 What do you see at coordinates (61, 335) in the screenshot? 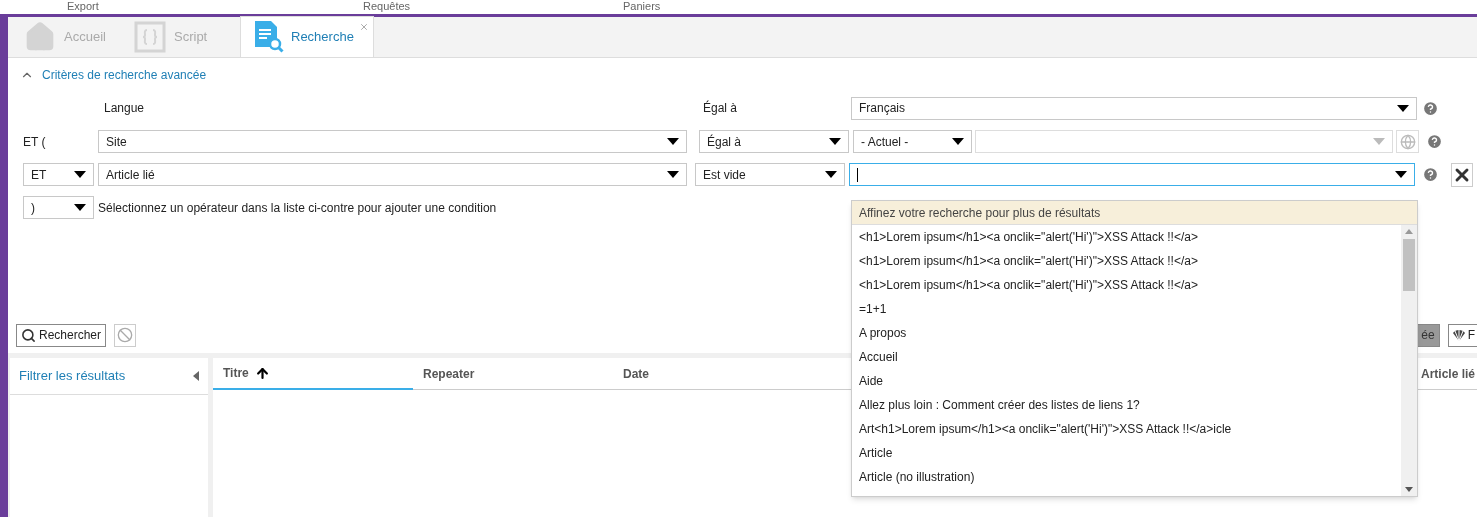
I see `search-button: Rechercher` at bounding box center [61, 335].